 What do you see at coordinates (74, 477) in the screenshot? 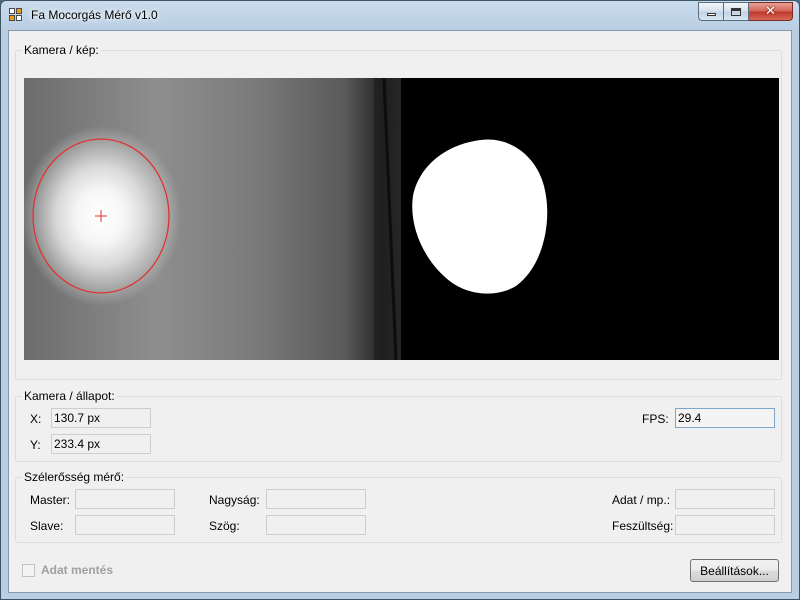
I see `wind-group-title: Szélerősség mérő:` at bounding box center [74, 477].